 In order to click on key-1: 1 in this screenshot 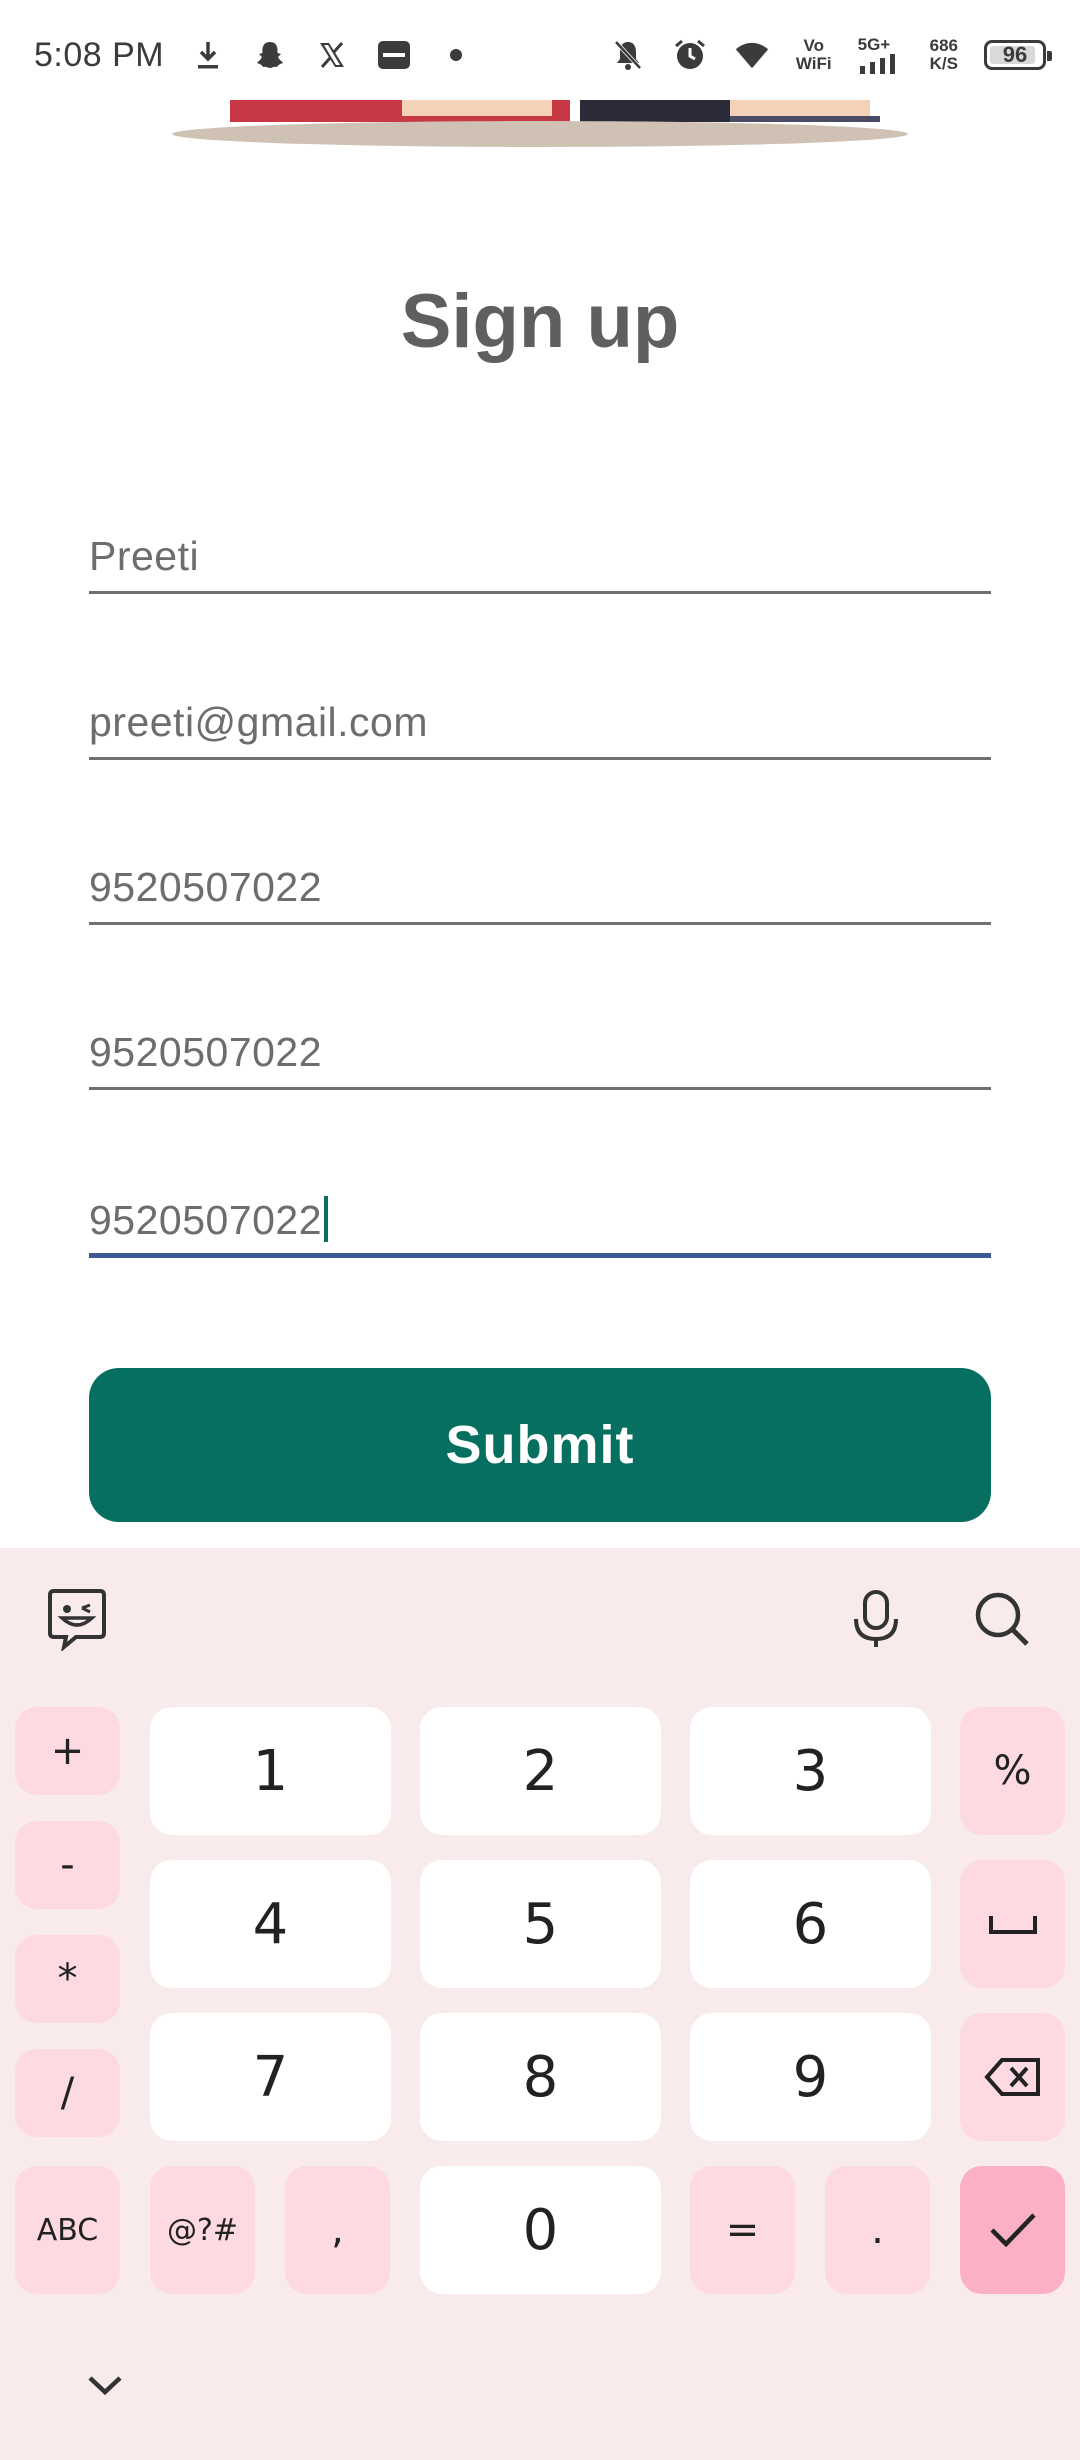, I will do `click(270, 1771)`.